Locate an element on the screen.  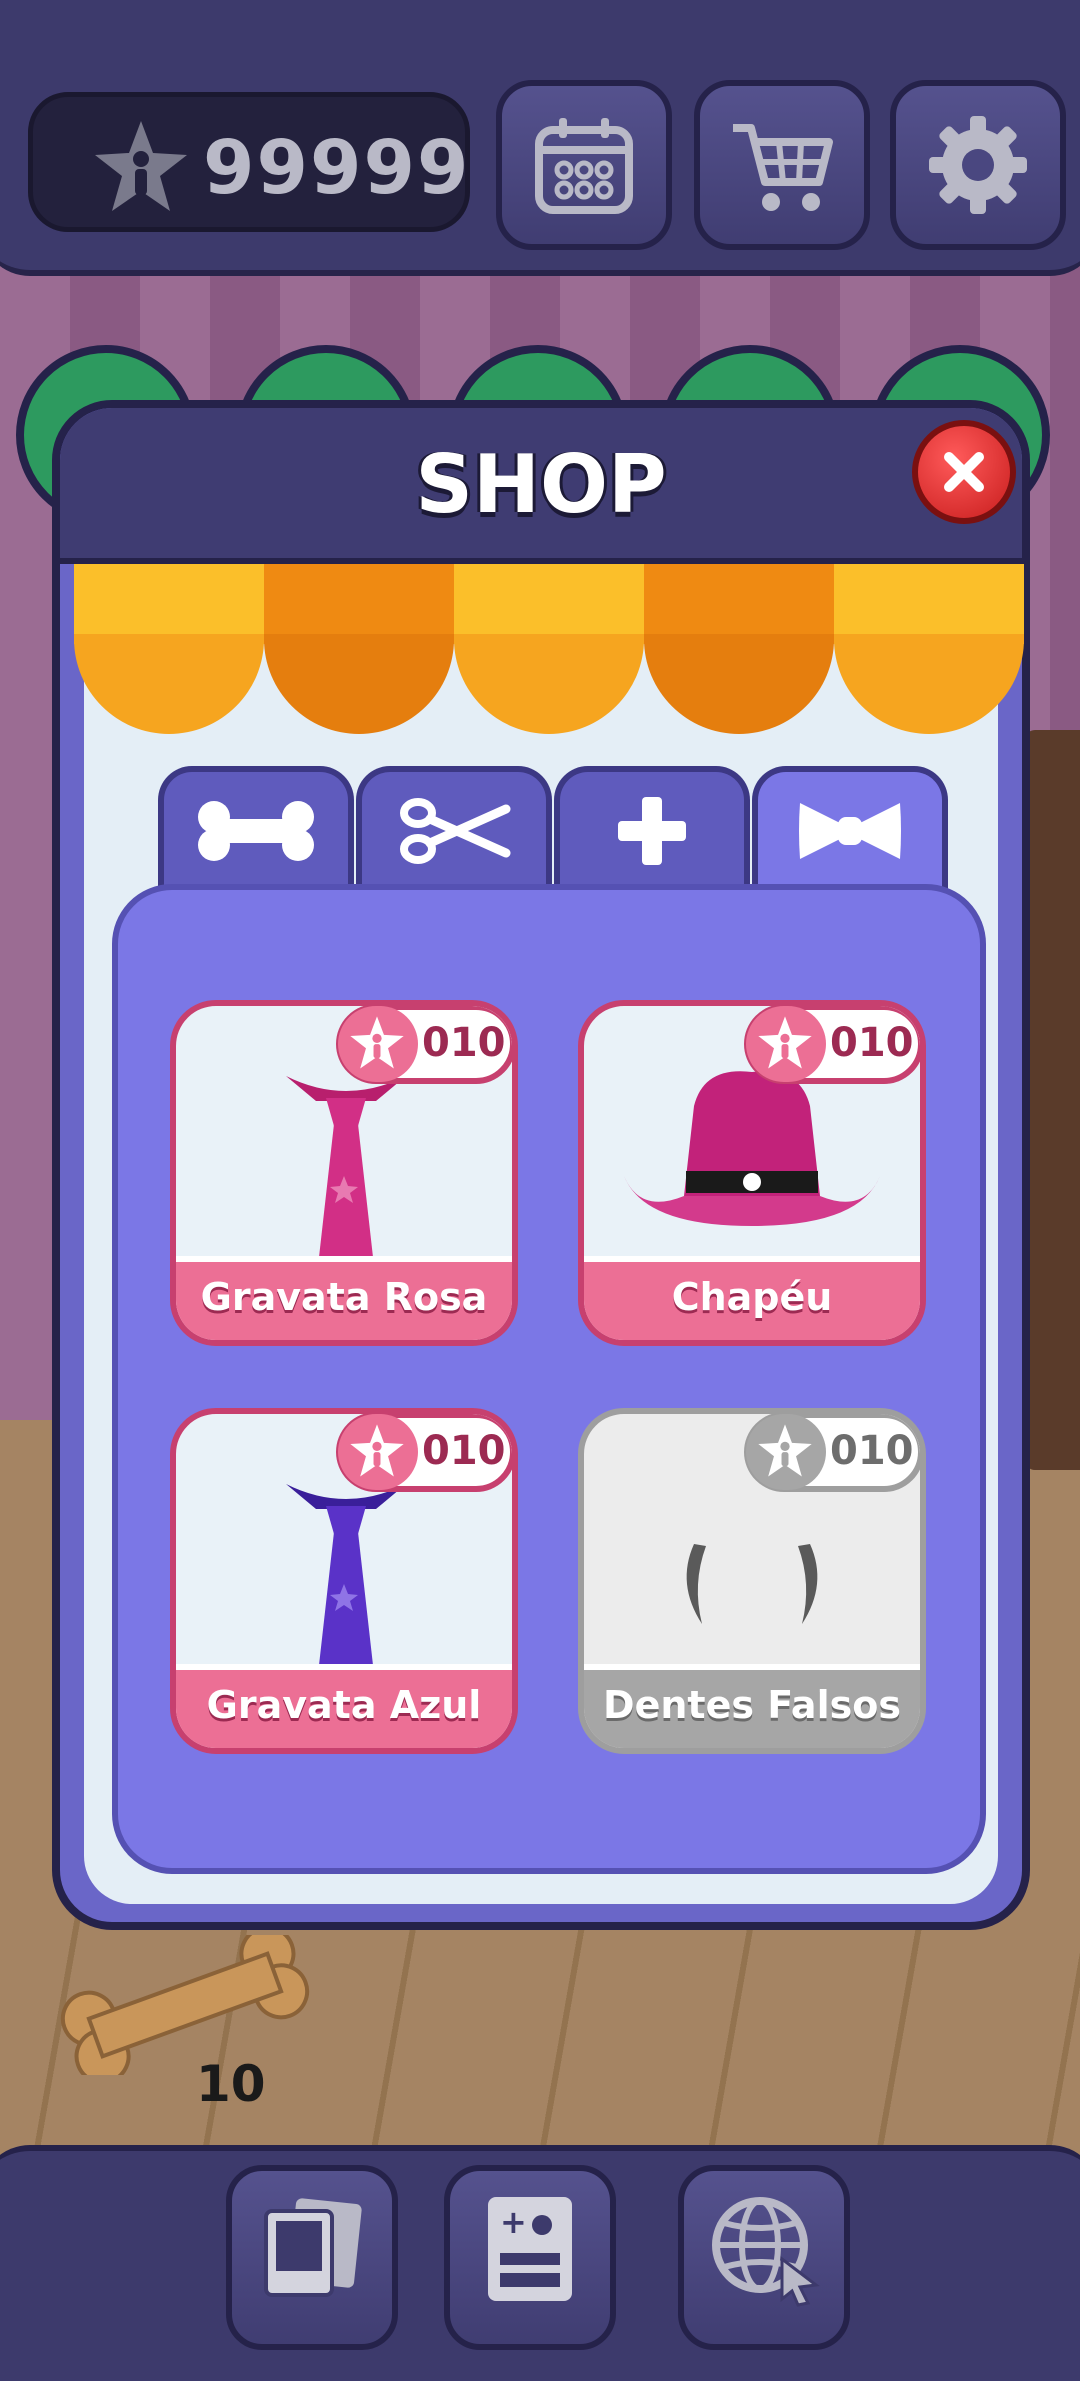
shop-item-card: 010 Dentes Falsos is located at coordinates (752, 1581).